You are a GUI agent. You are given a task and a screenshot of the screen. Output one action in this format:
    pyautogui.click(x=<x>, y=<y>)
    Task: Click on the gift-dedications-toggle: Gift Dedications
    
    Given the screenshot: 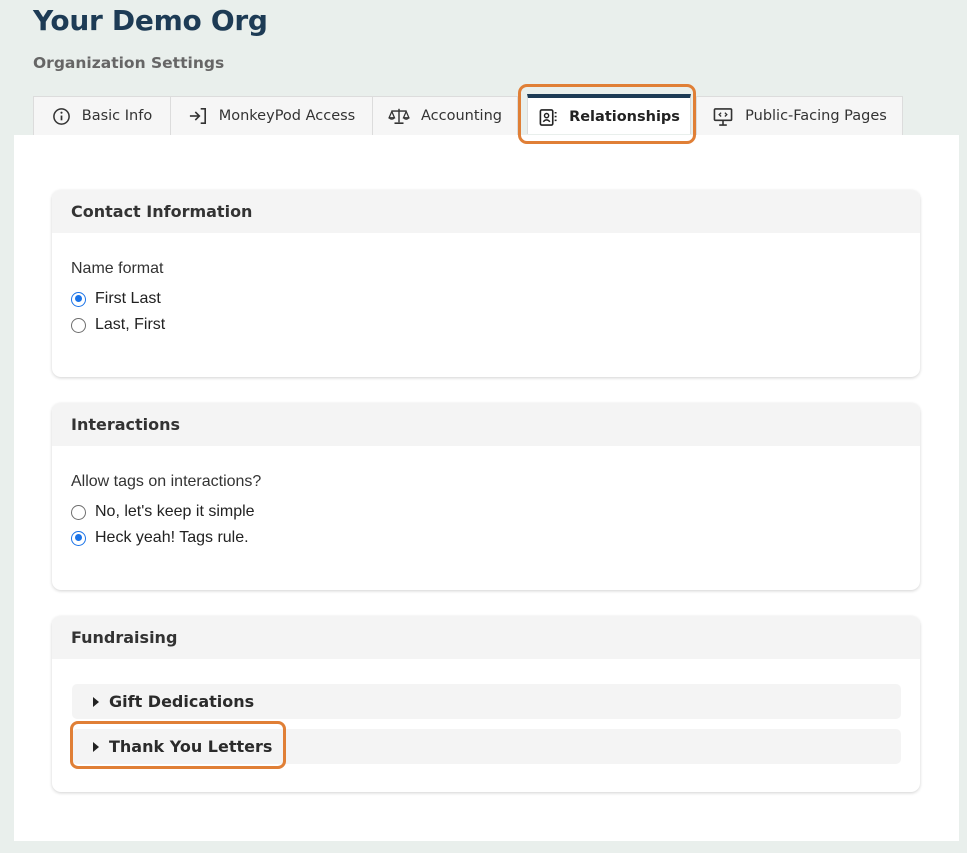 What is the action you would take?
    pyautogui.click(x=486, y=701)
    